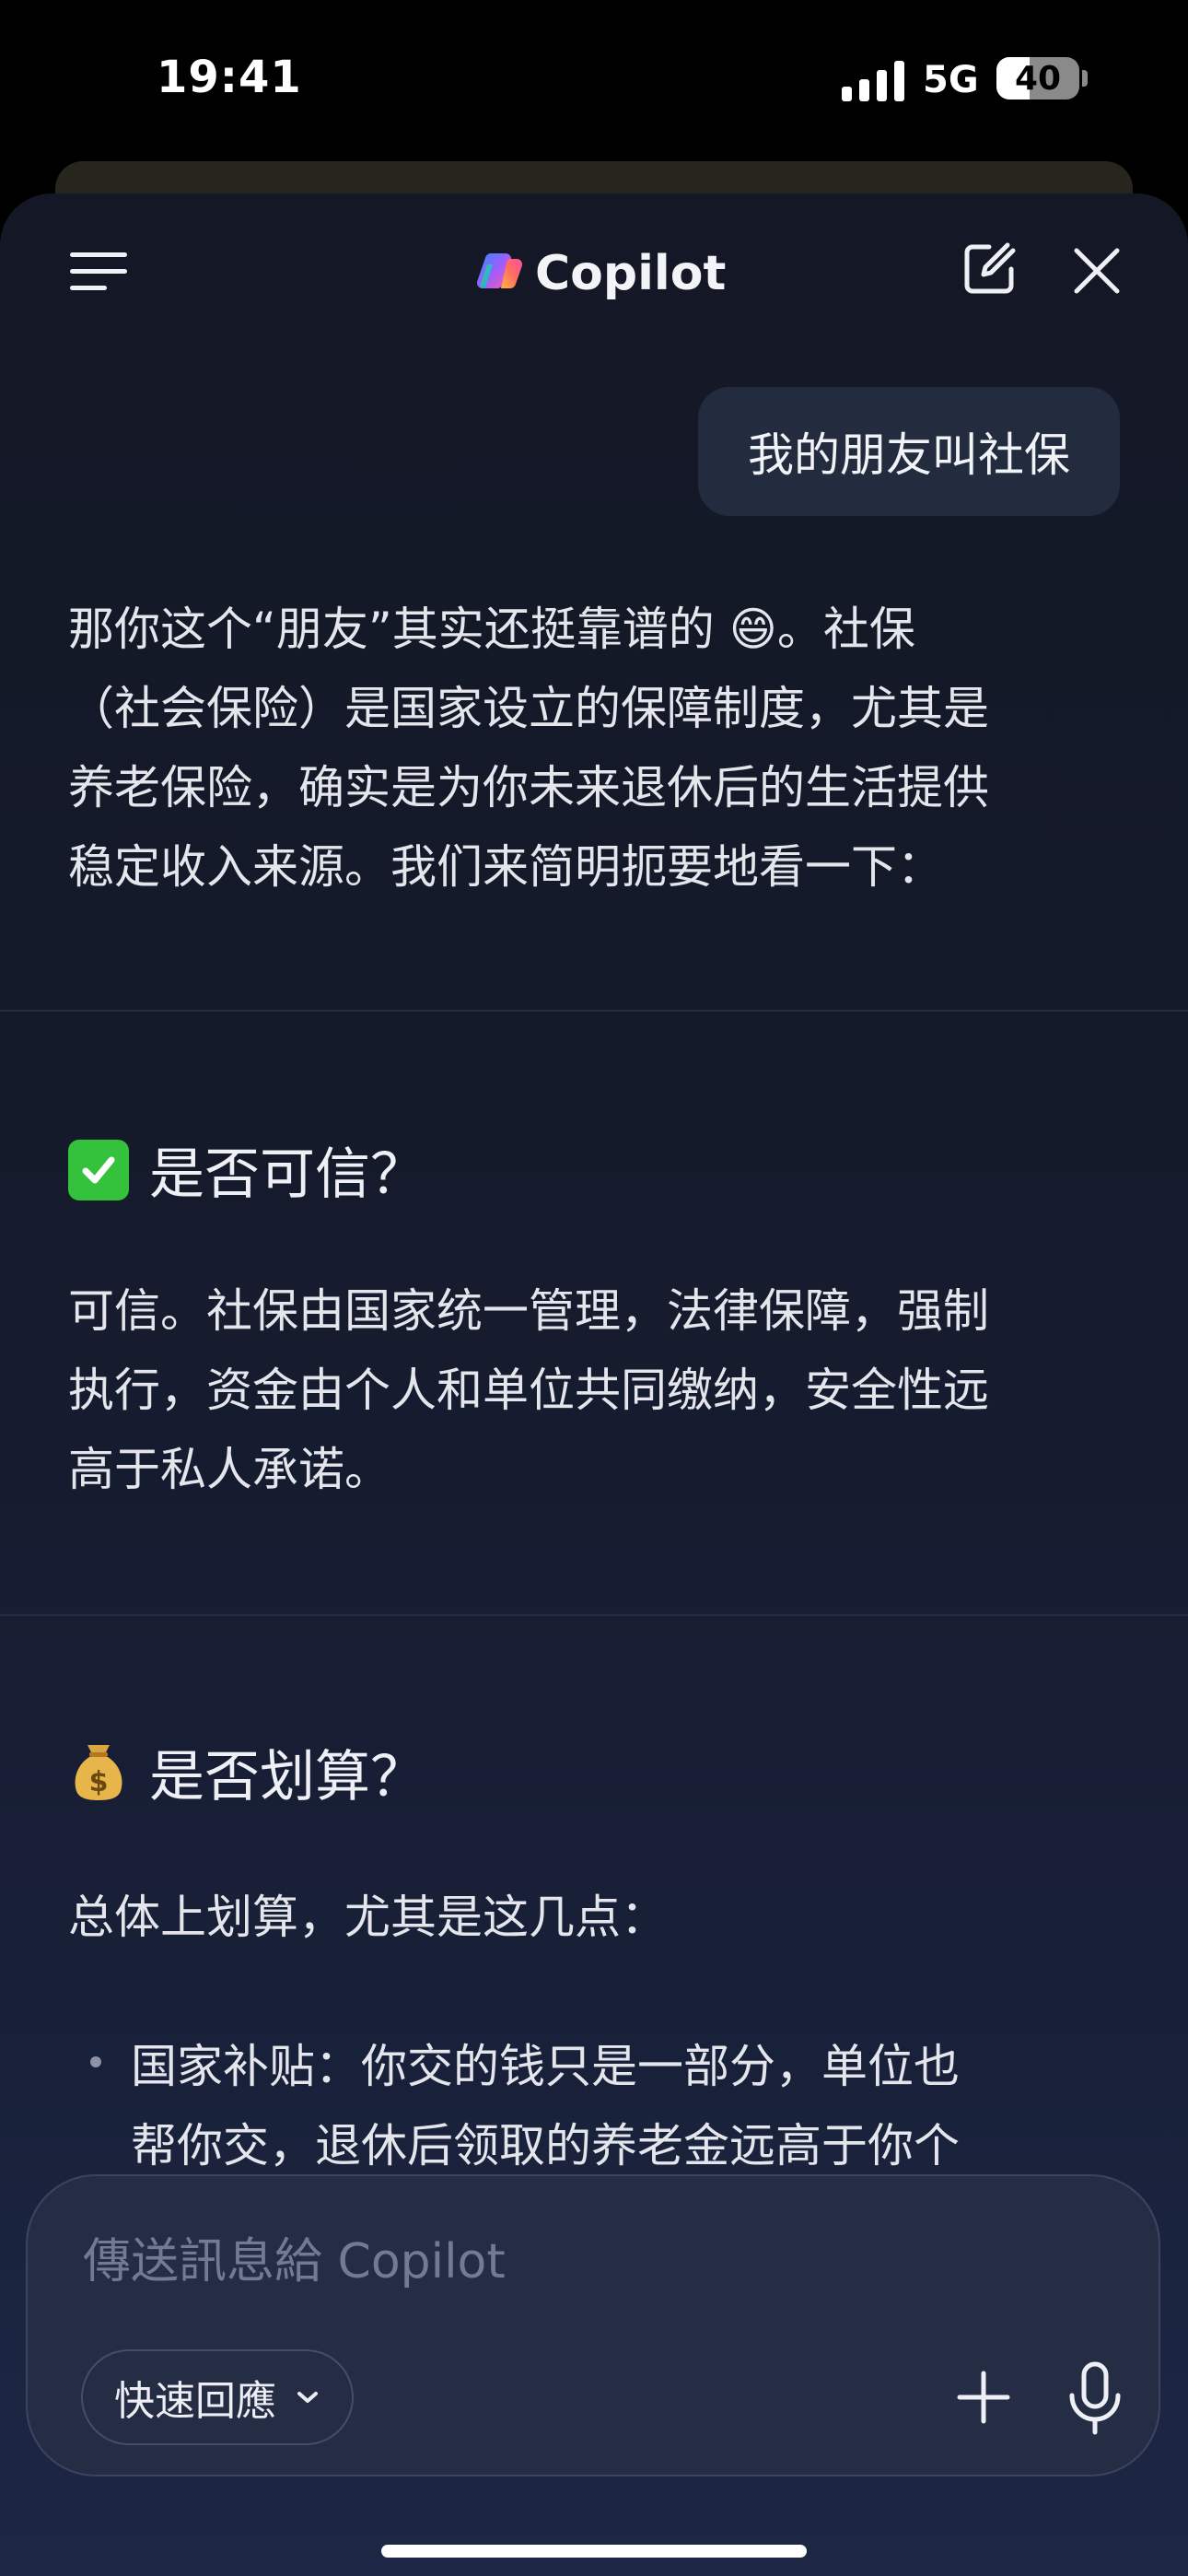 The width and height of the screenshot is (1188, 2576). Describe the element at coordinates (528, 787) in the screenshot. I see `reply-intro-line: 养老保险，确实是为你未来退休后的生活提供` at that location.